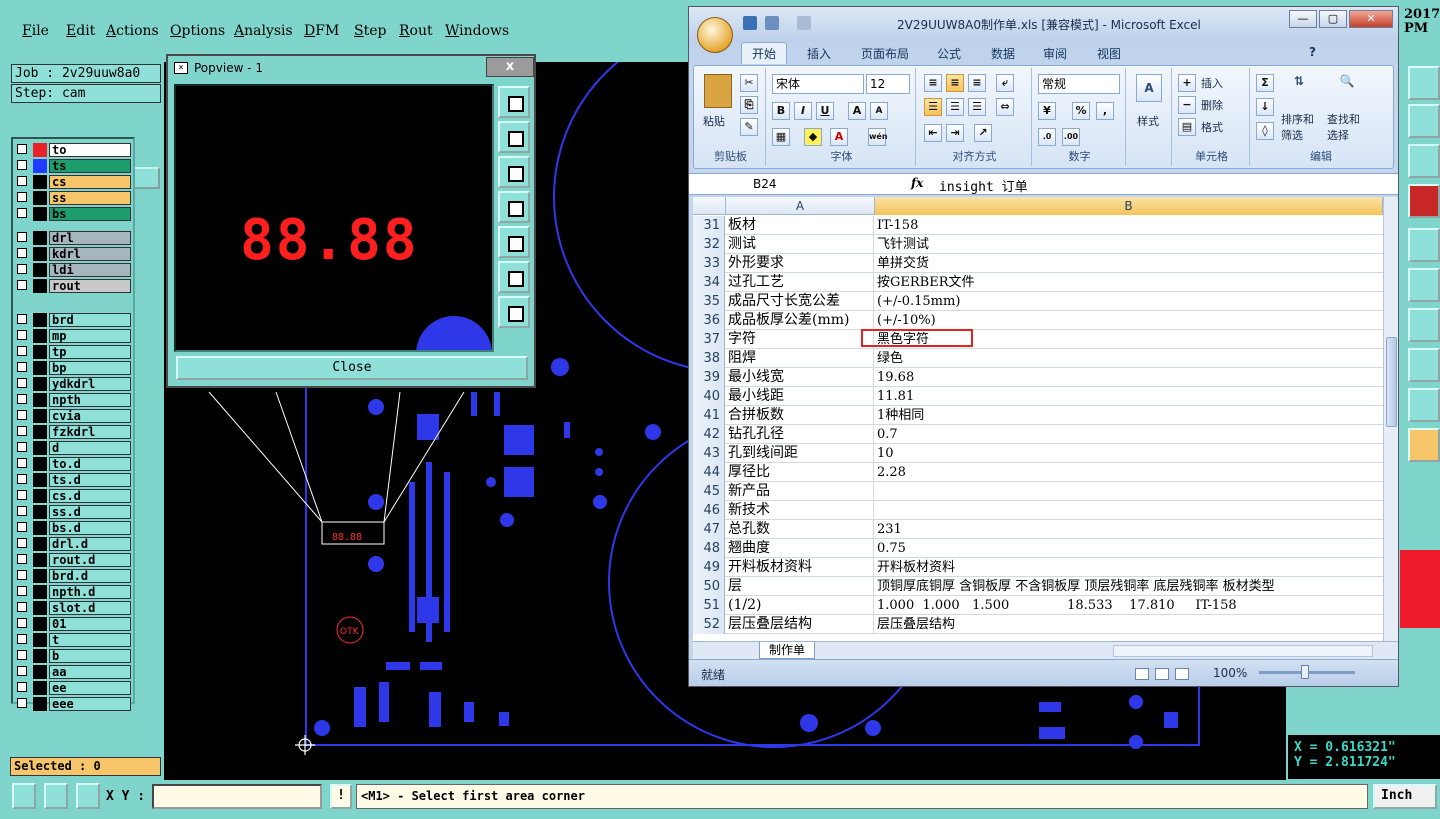  I want to click on cell-a: 总孔数, so click(800, 529).